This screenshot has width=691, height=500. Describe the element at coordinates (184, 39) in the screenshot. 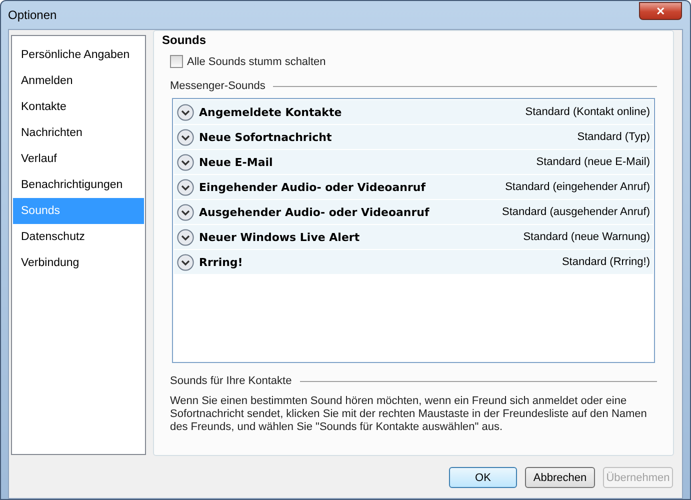

I see `section-title: Sounds` at that location.